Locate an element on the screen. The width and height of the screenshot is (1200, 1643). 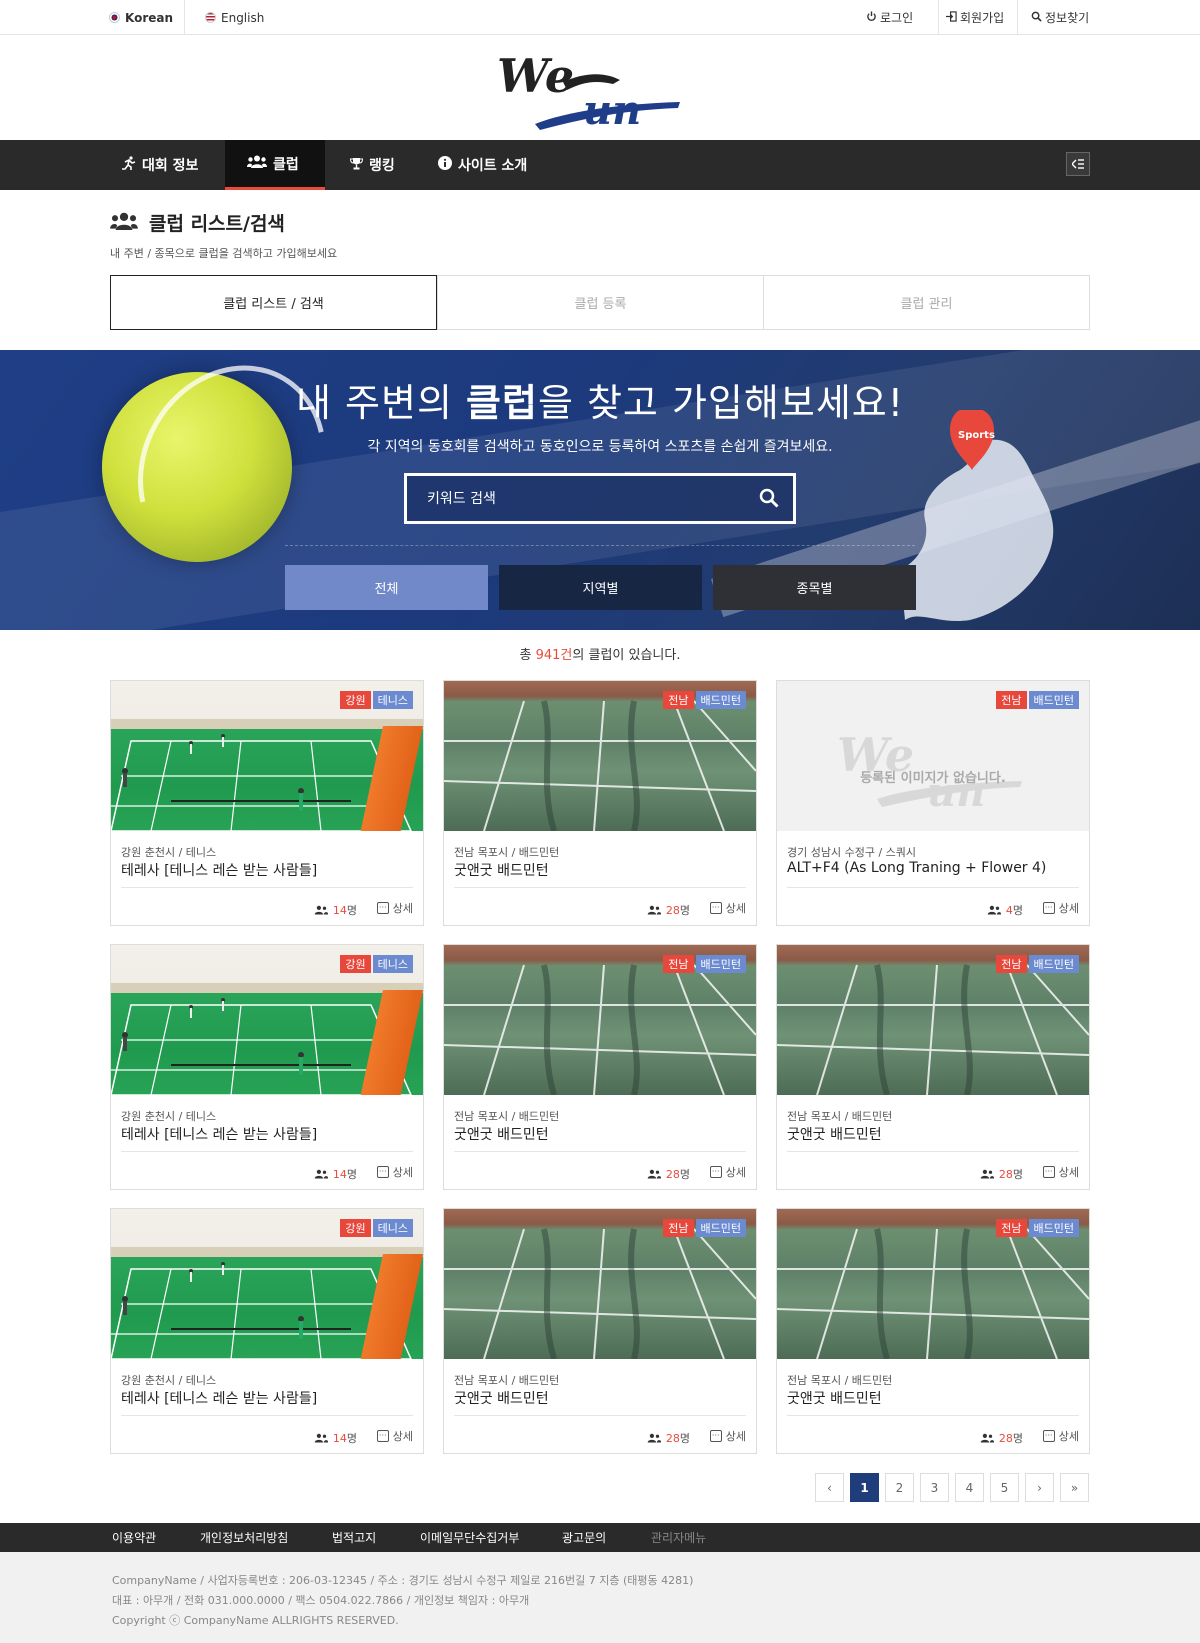
hero-search-box is located at coordinates (600, 498).